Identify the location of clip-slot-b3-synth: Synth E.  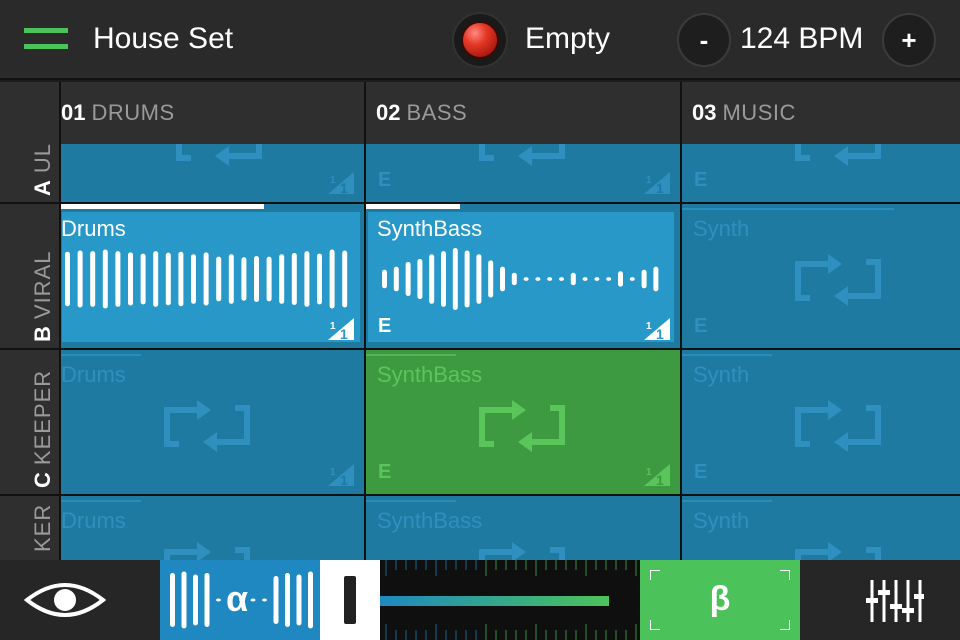
(821, 277).